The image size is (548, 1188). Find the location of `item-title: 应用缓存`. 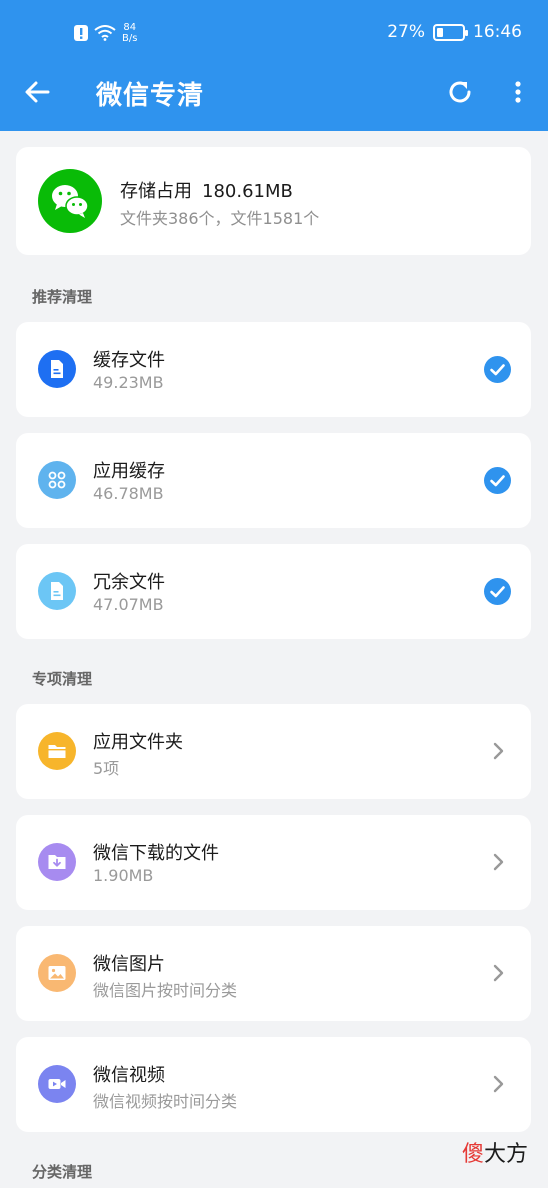

item-title: 应用缓存 is located at coordinates (129, 471).